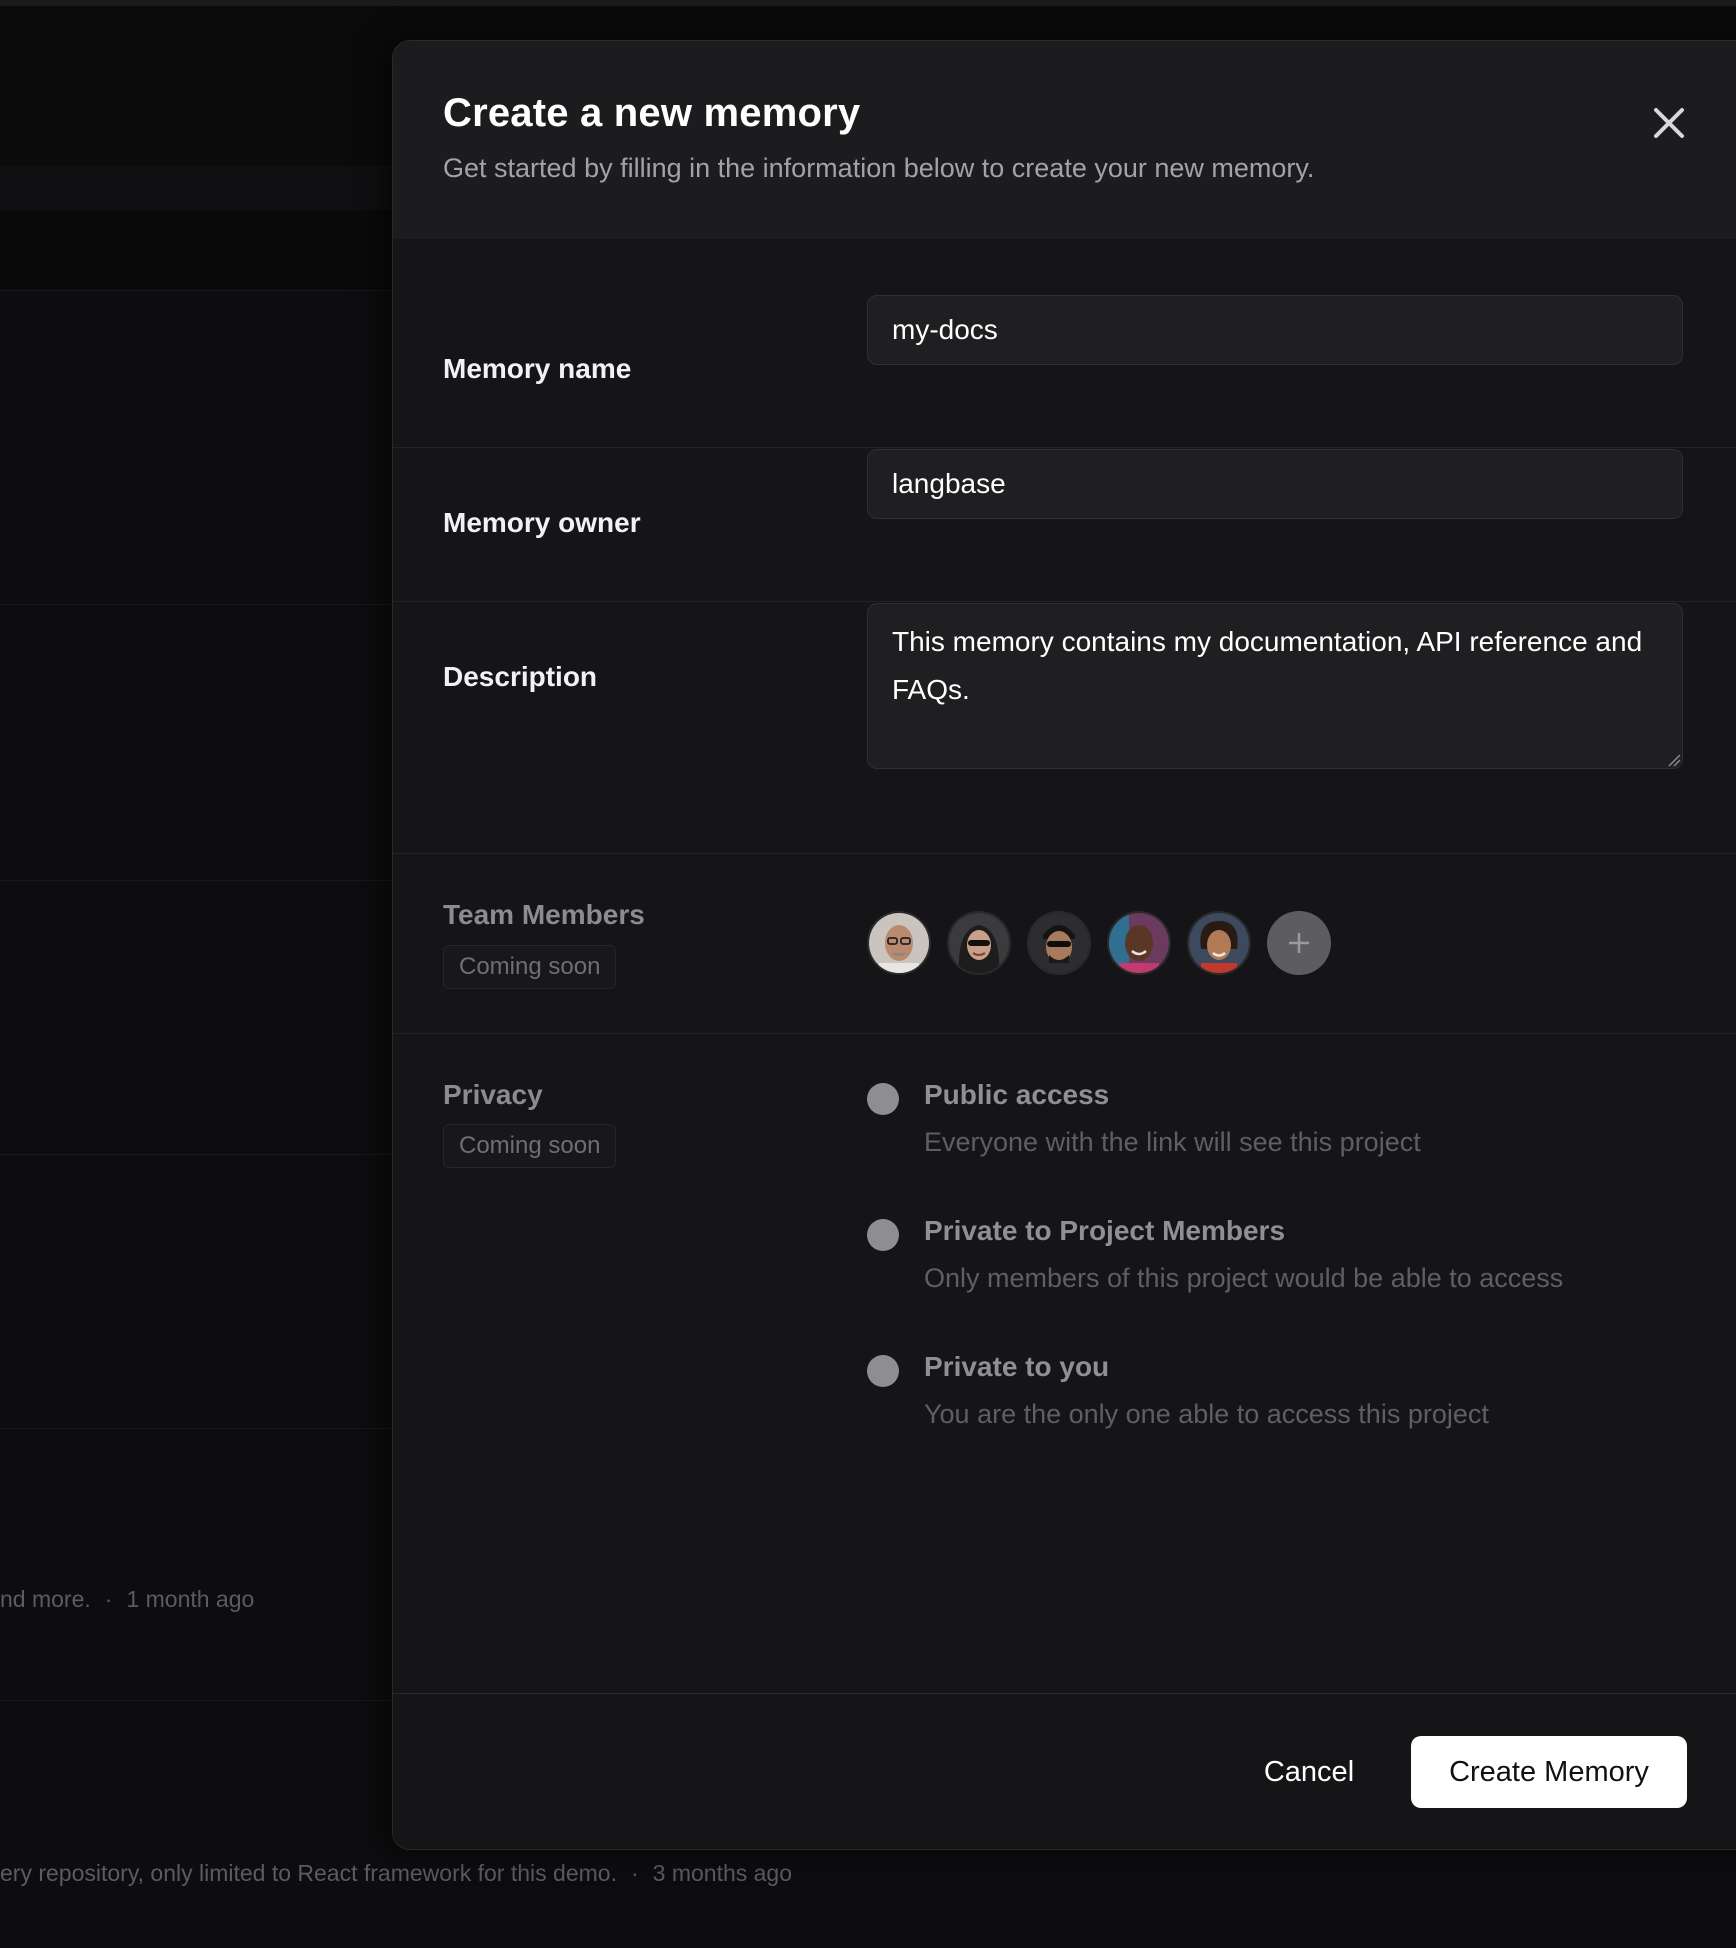  I want to click on memory-name-label: Memory name, so click(537, 368).